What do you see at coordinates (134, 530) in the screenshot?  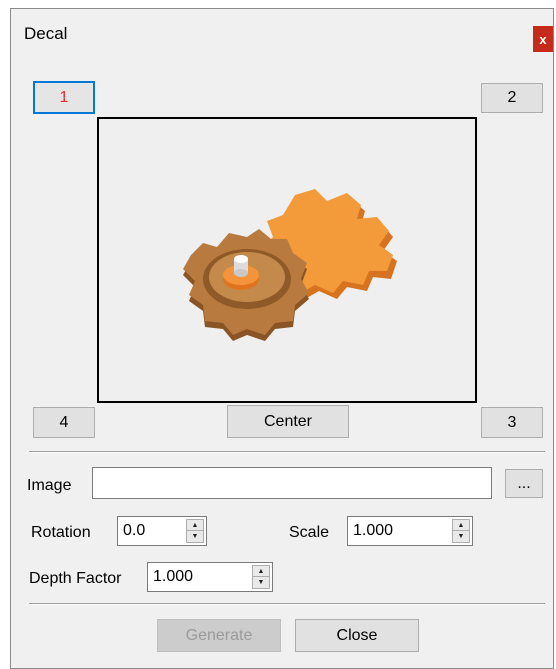 I see `rotation-value: 0.0` at bounding box center [134, 530].